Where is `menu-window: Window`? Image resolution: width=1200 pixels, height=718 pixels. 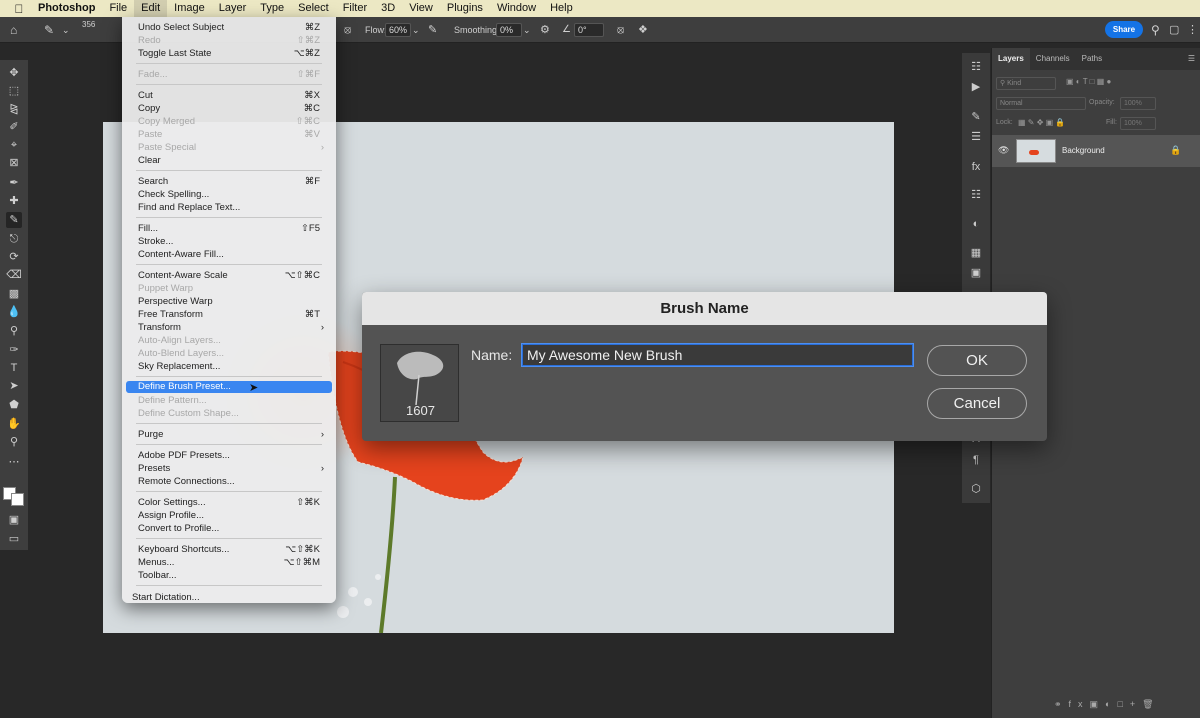
menu-window: Window is located at coordinates (516, 8).